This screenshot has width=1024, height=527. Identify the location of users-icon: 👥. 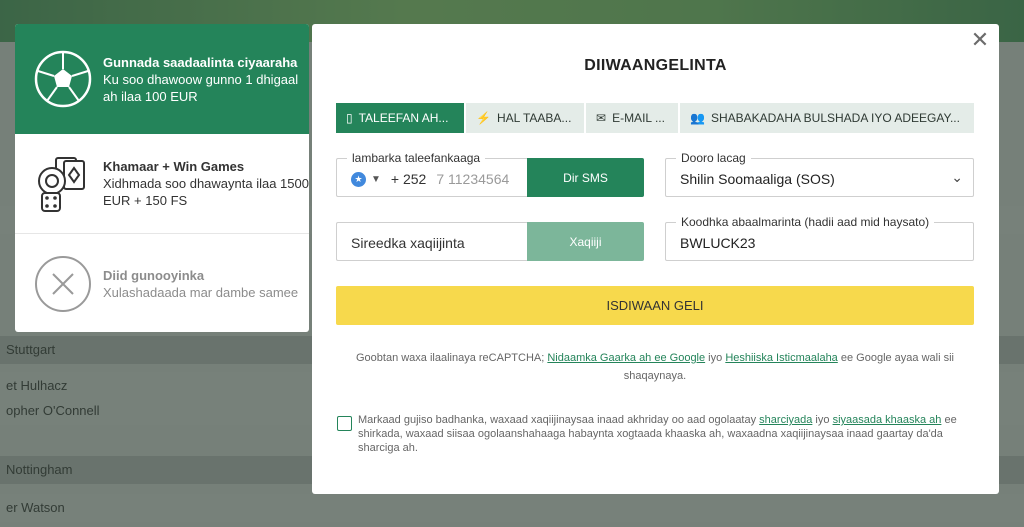
(697, 118).